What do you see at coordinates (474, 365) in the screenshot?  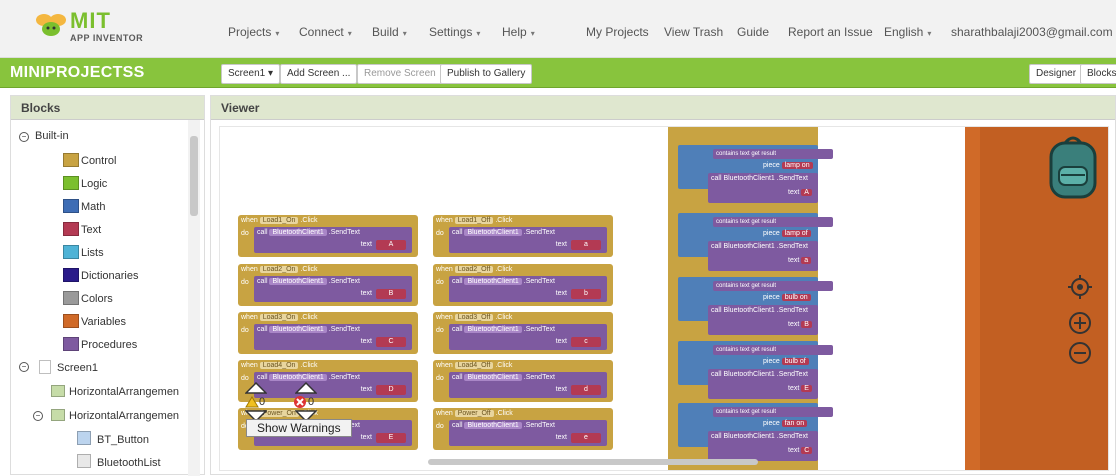 I see `component-name: Load4_Off` at bounding box center [474, 365].